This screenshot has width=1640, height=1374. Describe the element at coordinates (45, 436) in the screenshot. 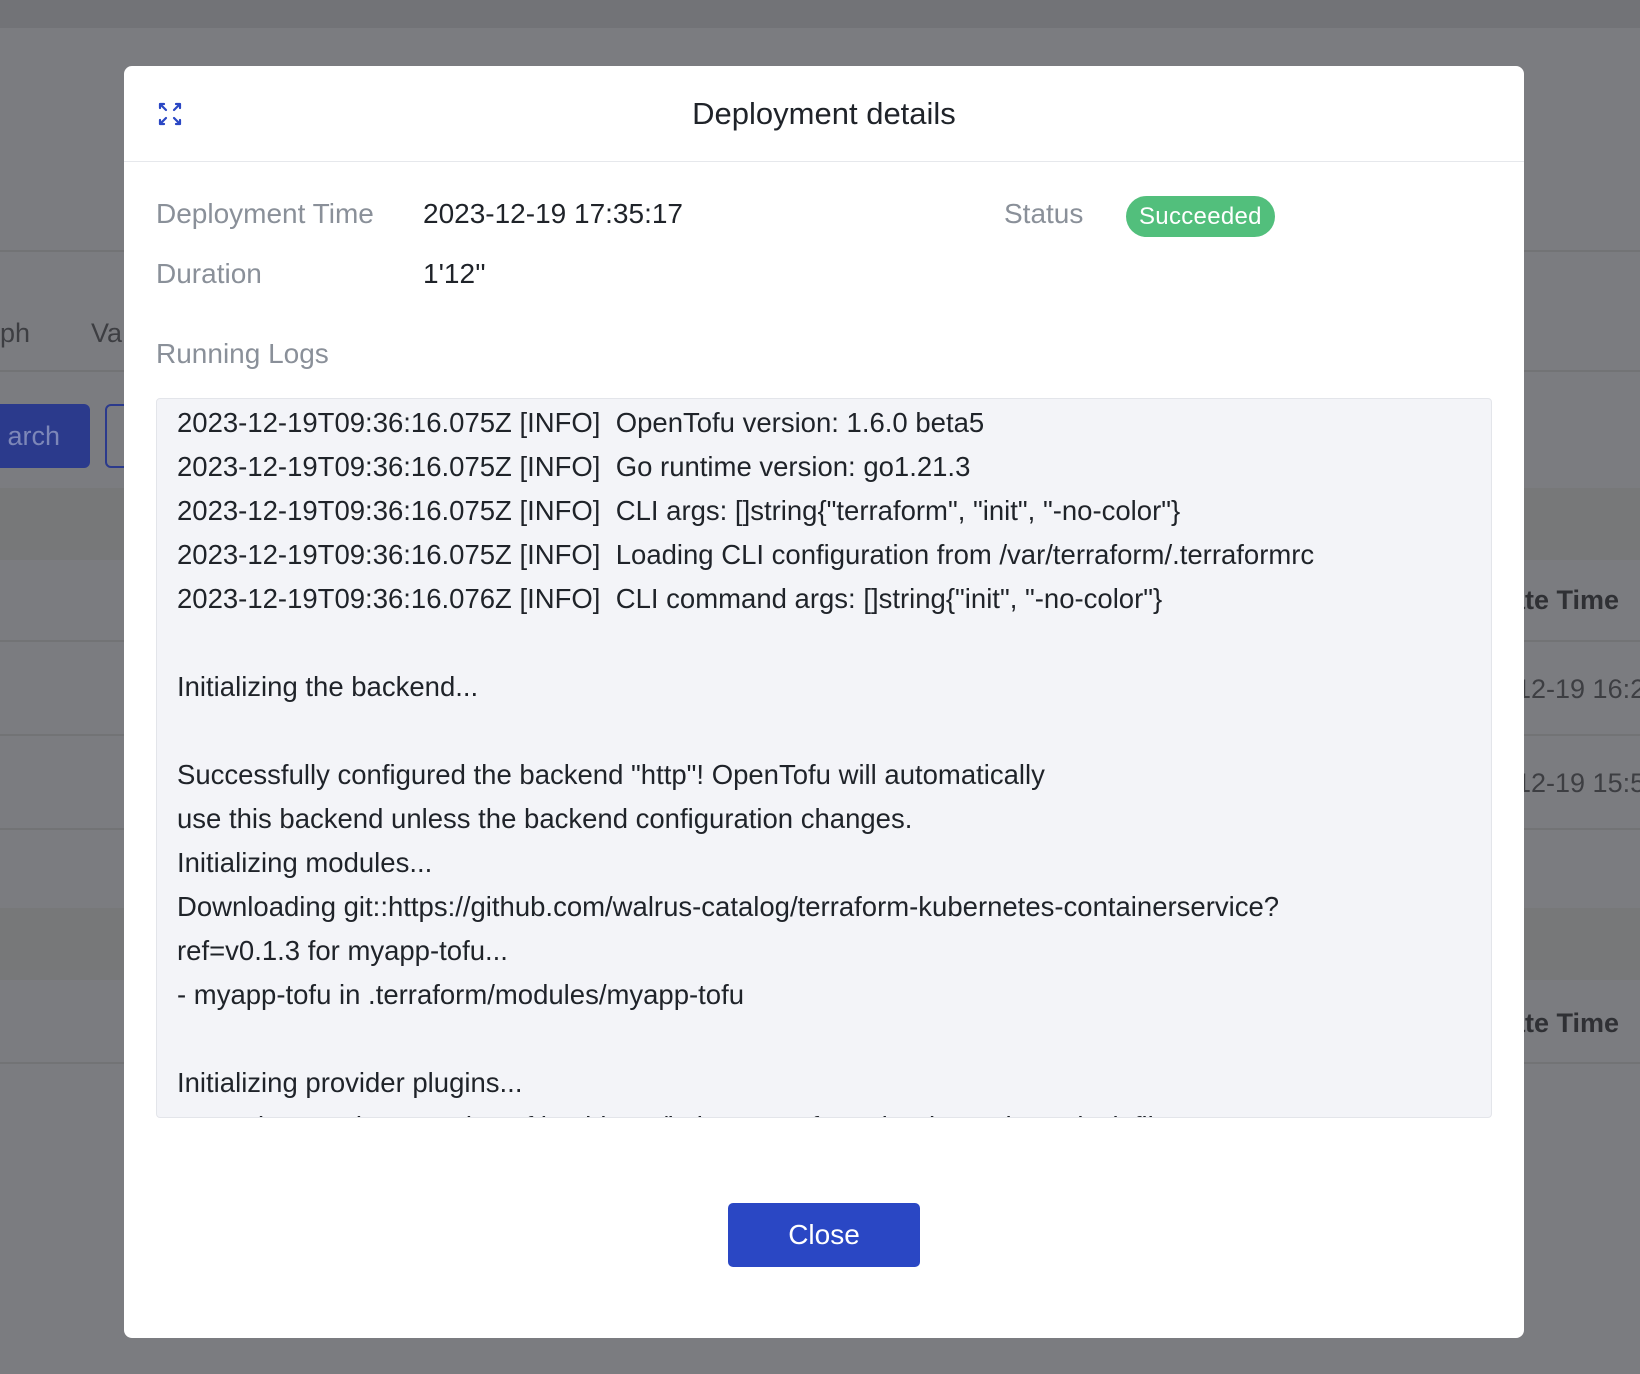

I see `background-search-button: arch` at that location.